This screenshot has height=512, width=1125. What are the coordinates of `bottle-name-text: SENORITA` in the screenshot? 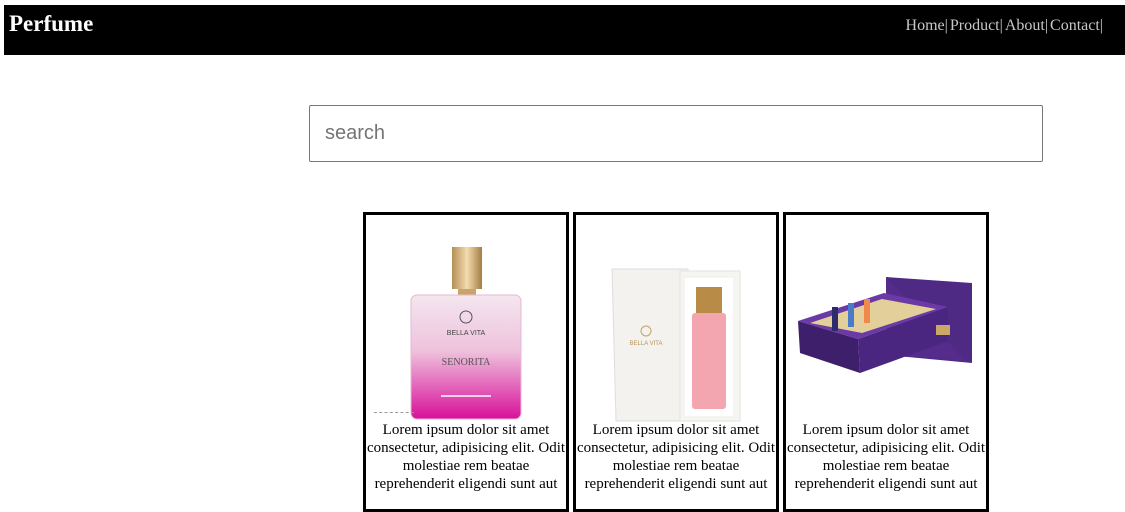 It's located at (466, 362).